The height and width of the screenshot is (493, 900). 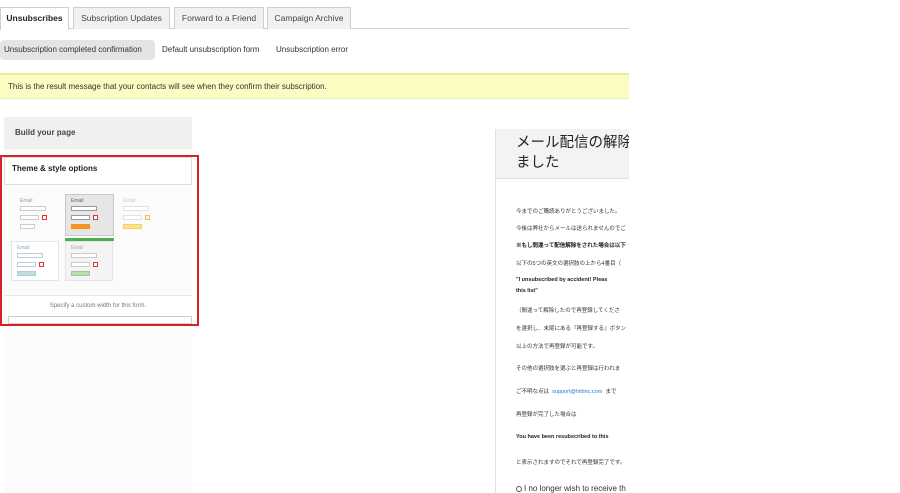 I want to click on preview-line: を選択し、末尾にある『再登録する』ボタン, so click(x=571, y=329).